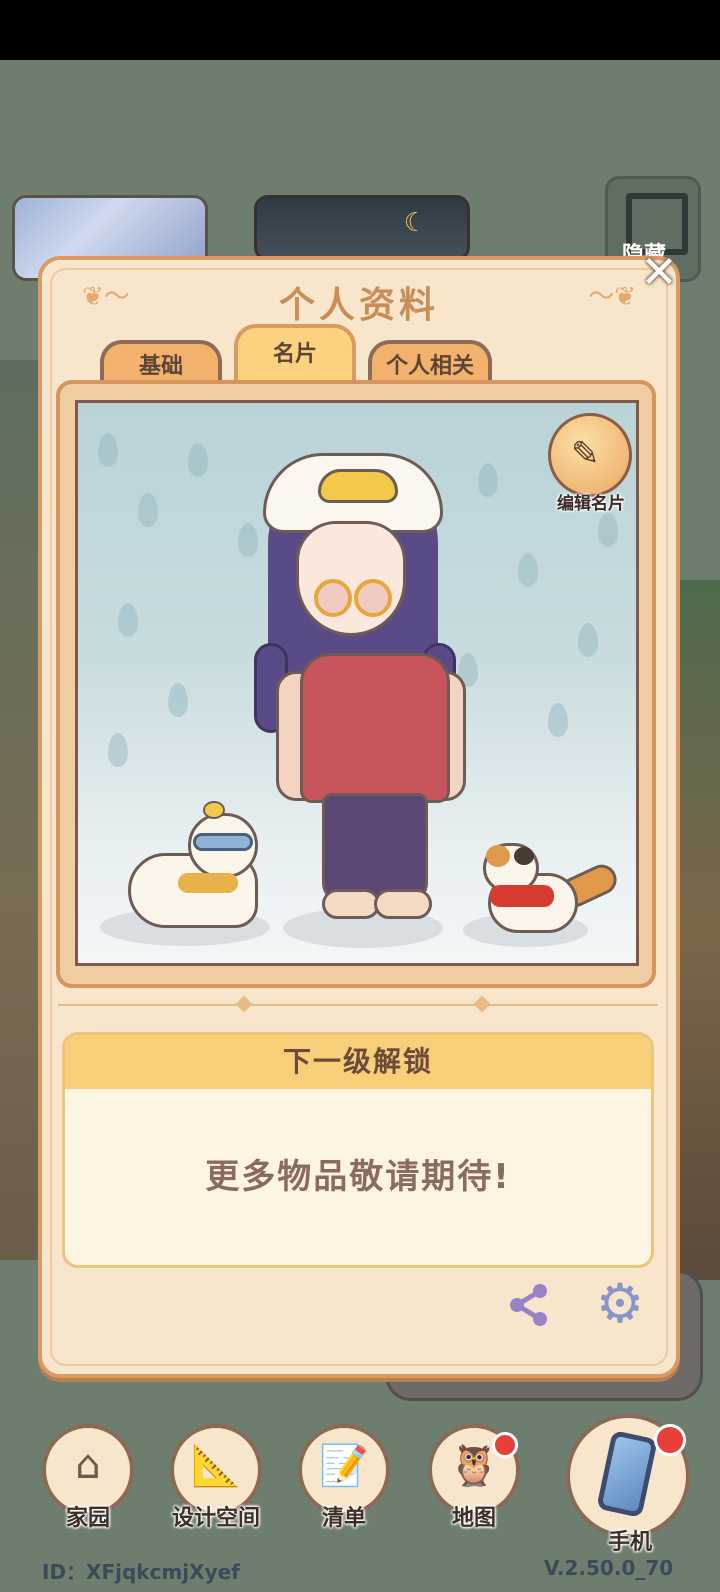  I want to click on share-icon, so click(528, 1305).